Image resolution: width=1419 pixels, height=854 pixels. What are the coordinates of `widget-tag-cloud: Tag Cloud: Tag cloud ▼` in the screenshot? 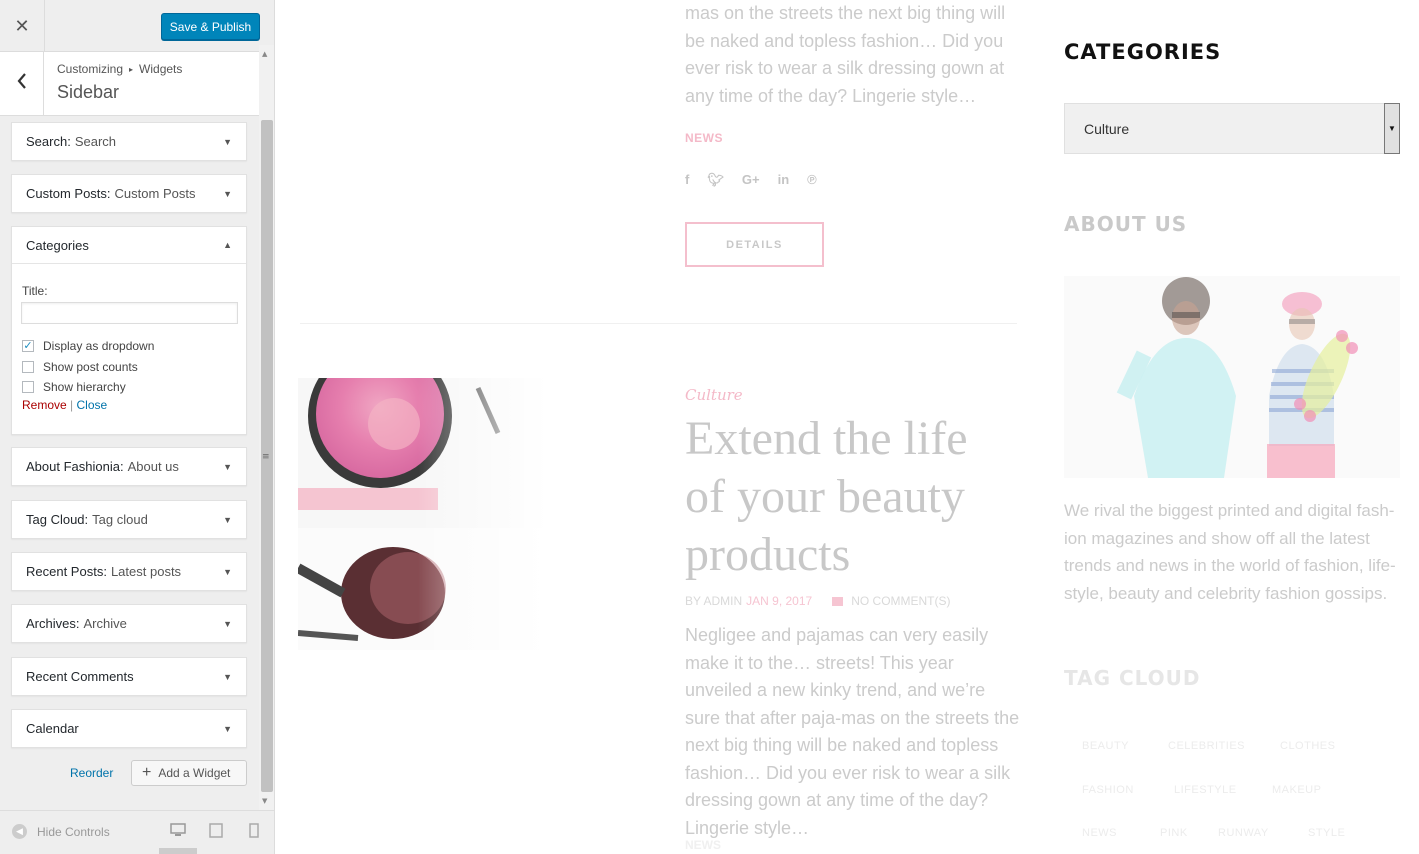 It's located at (129, 519).